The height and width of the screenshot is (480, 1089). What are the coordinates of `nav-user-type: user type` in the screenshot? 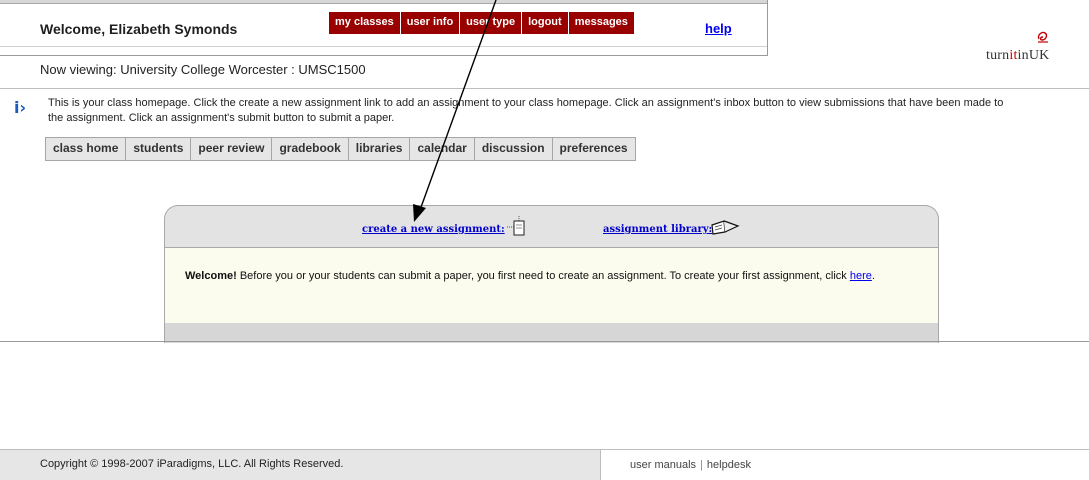 It's located at (491, 23).